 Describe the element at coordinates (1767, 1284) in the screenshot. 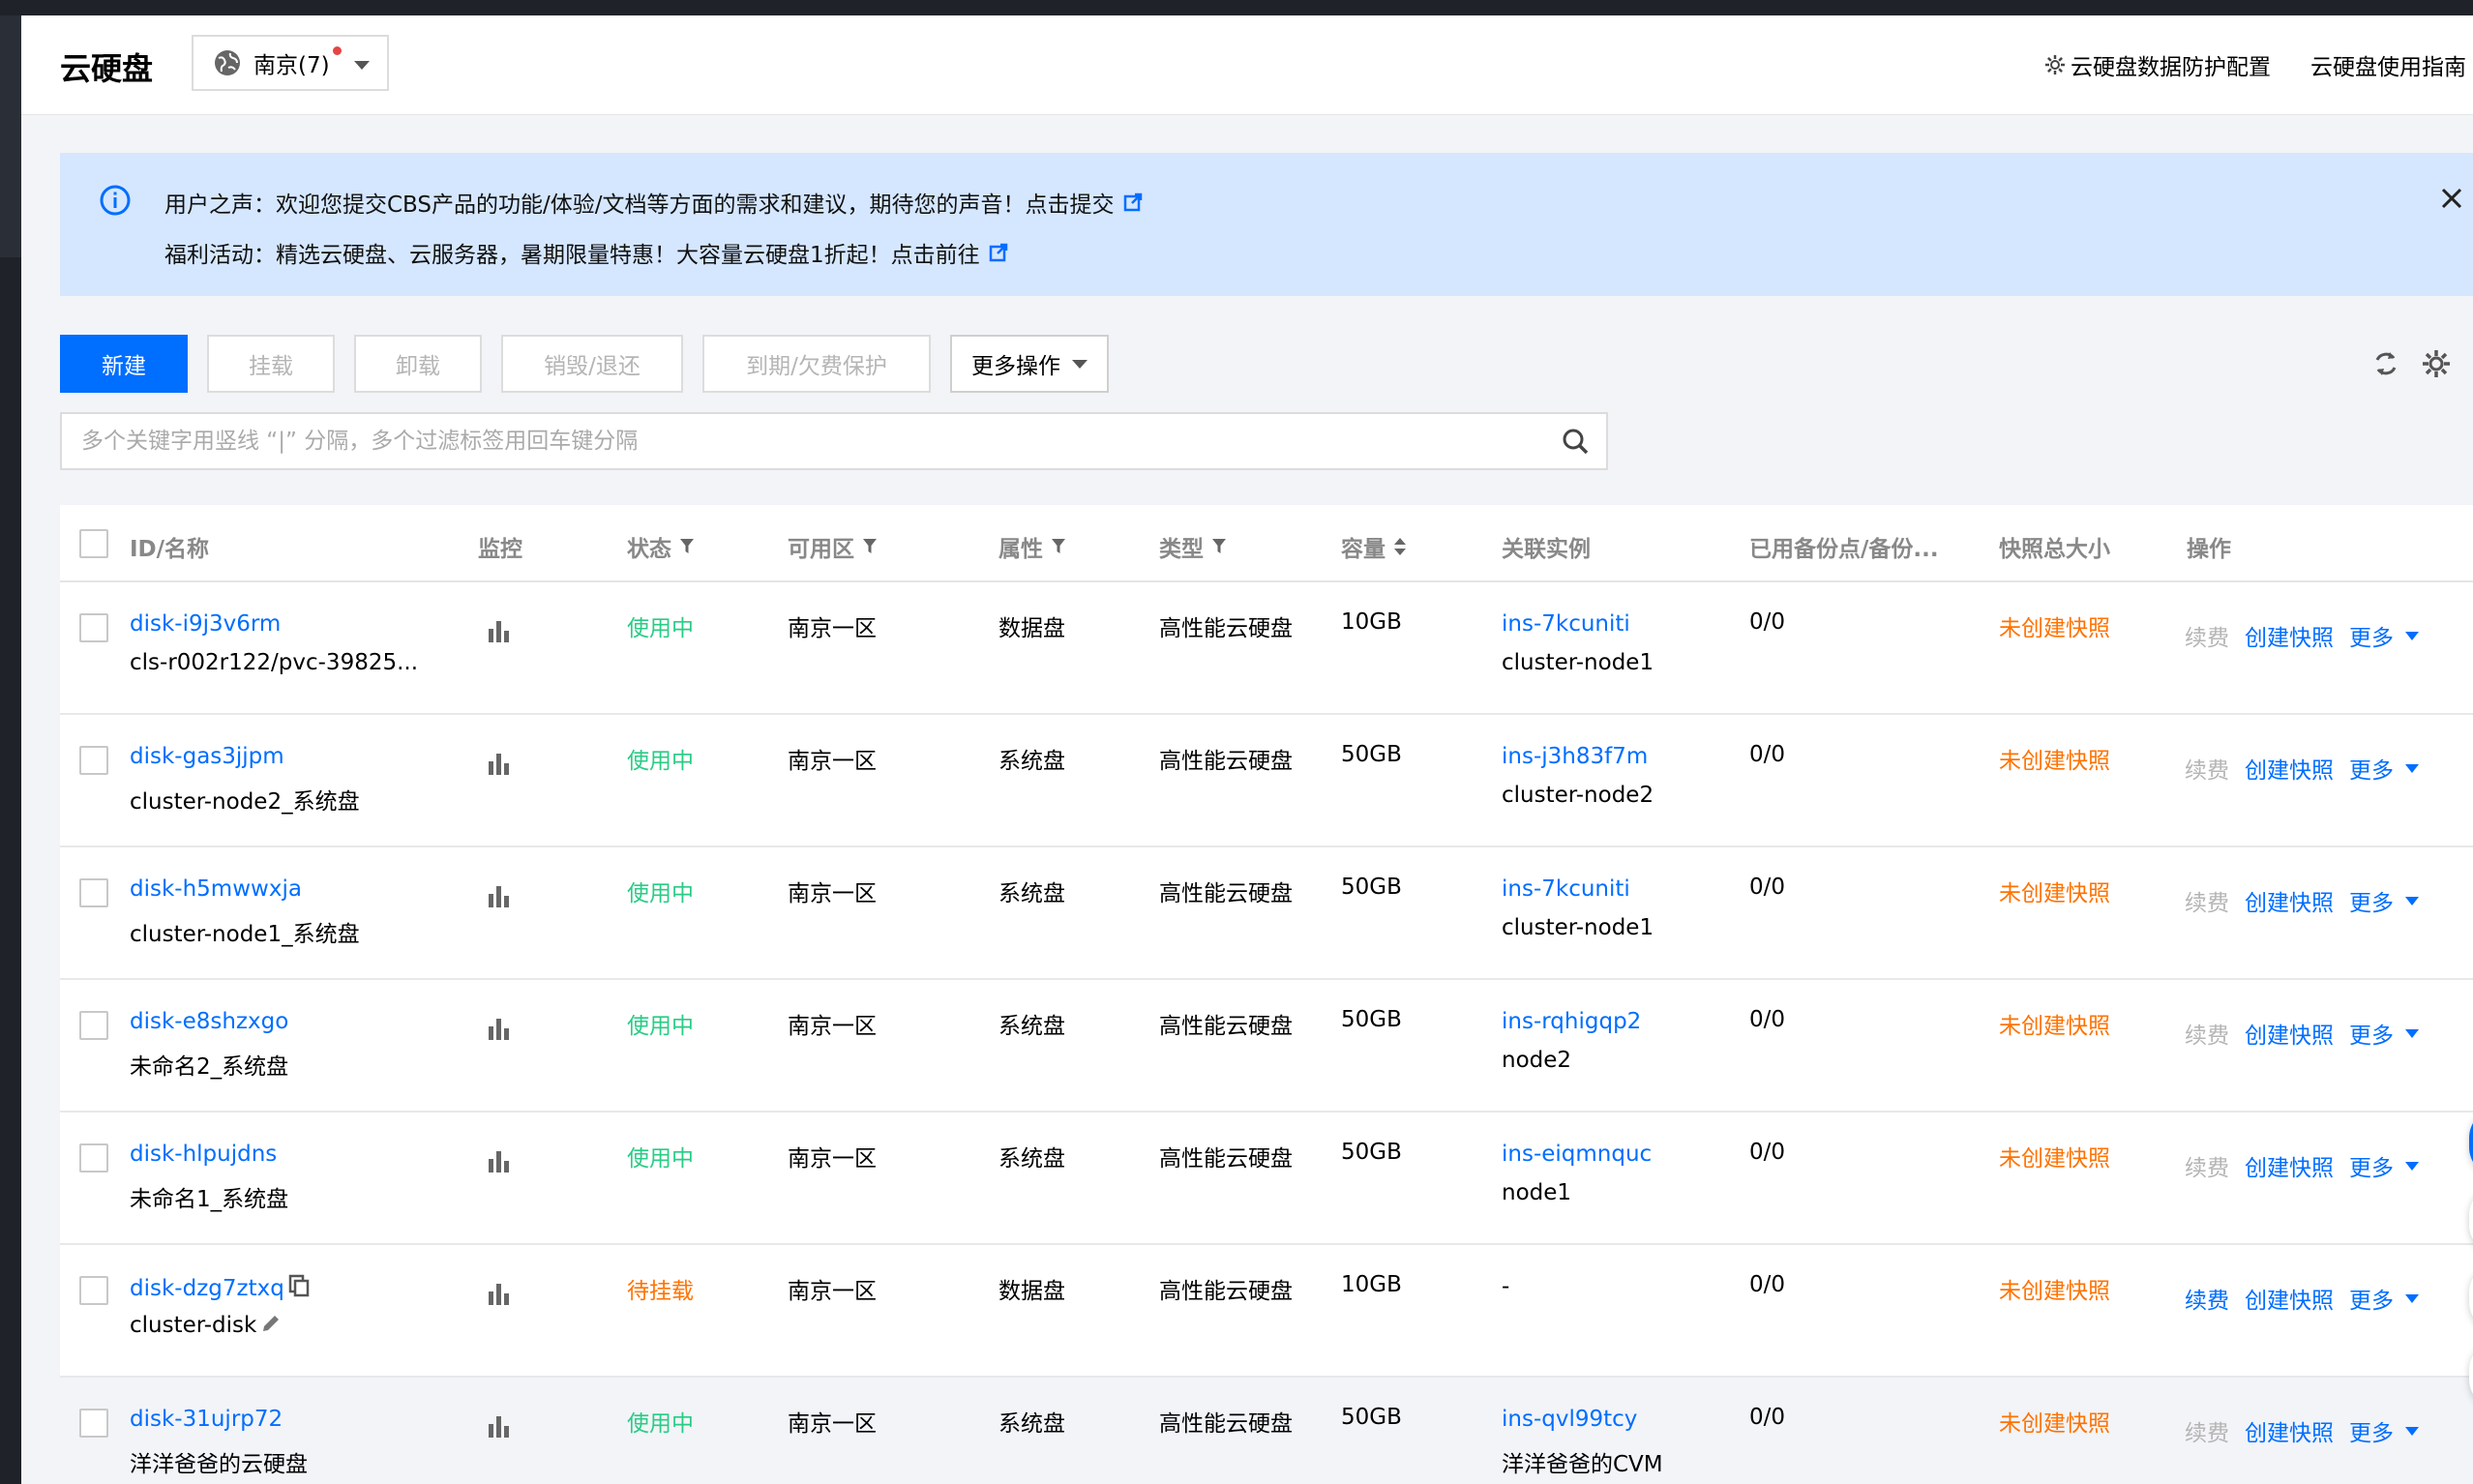

I see `backup-cell: 0/0` at that location.